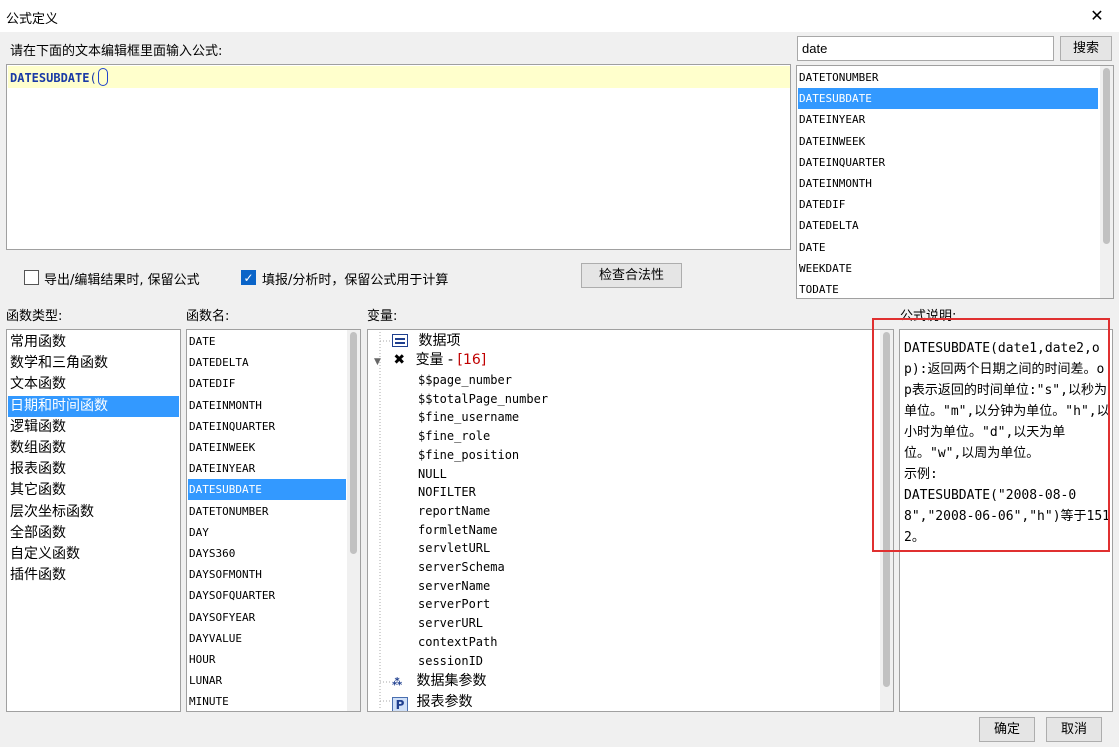 The height and width of the screenshot is (747, 1119). Describe the element at coordinates (631, 275) in the screenshot. I see `check-validity-button: 检查合法性` at that location.